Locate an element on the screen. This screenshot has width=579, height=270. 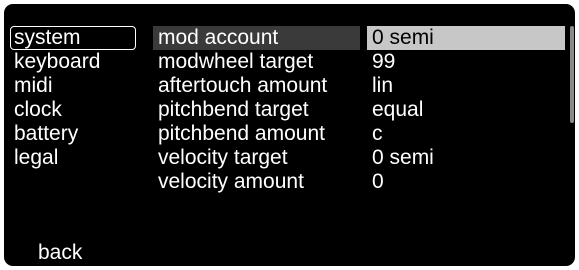
value-modwheel-target: 99 is located at coordinates (466, 62).